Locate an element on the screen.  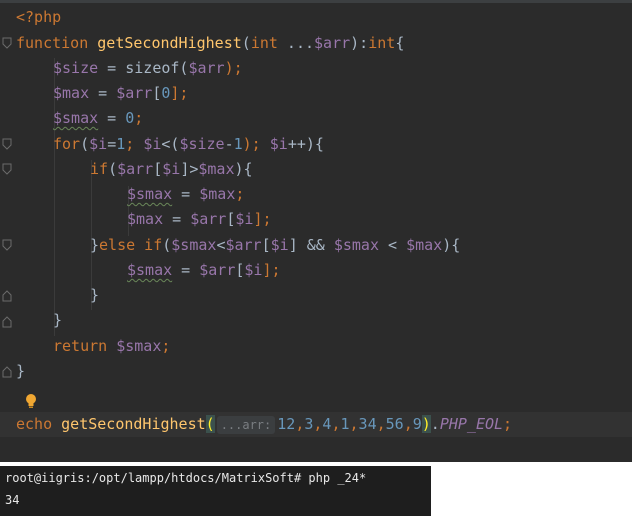
code-line-close-if: } is located at coordinates (316, 295).